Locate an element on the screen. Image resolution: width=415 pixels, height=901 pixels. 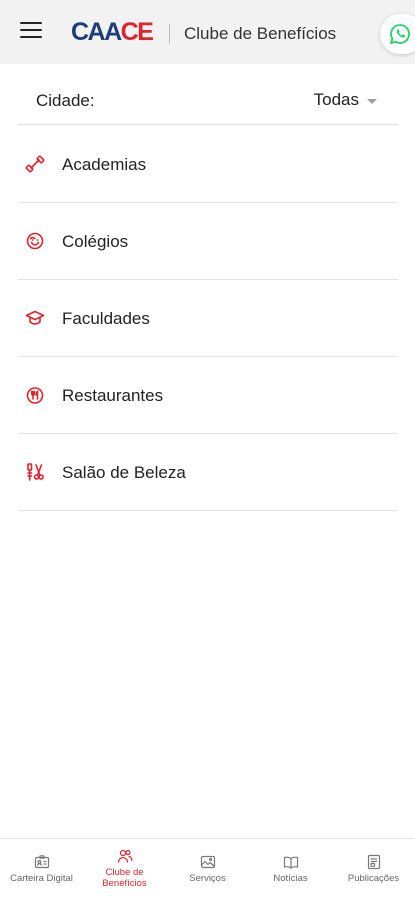
category-item-restaurantes: Restaurantes is located at coordinates (208, 395).